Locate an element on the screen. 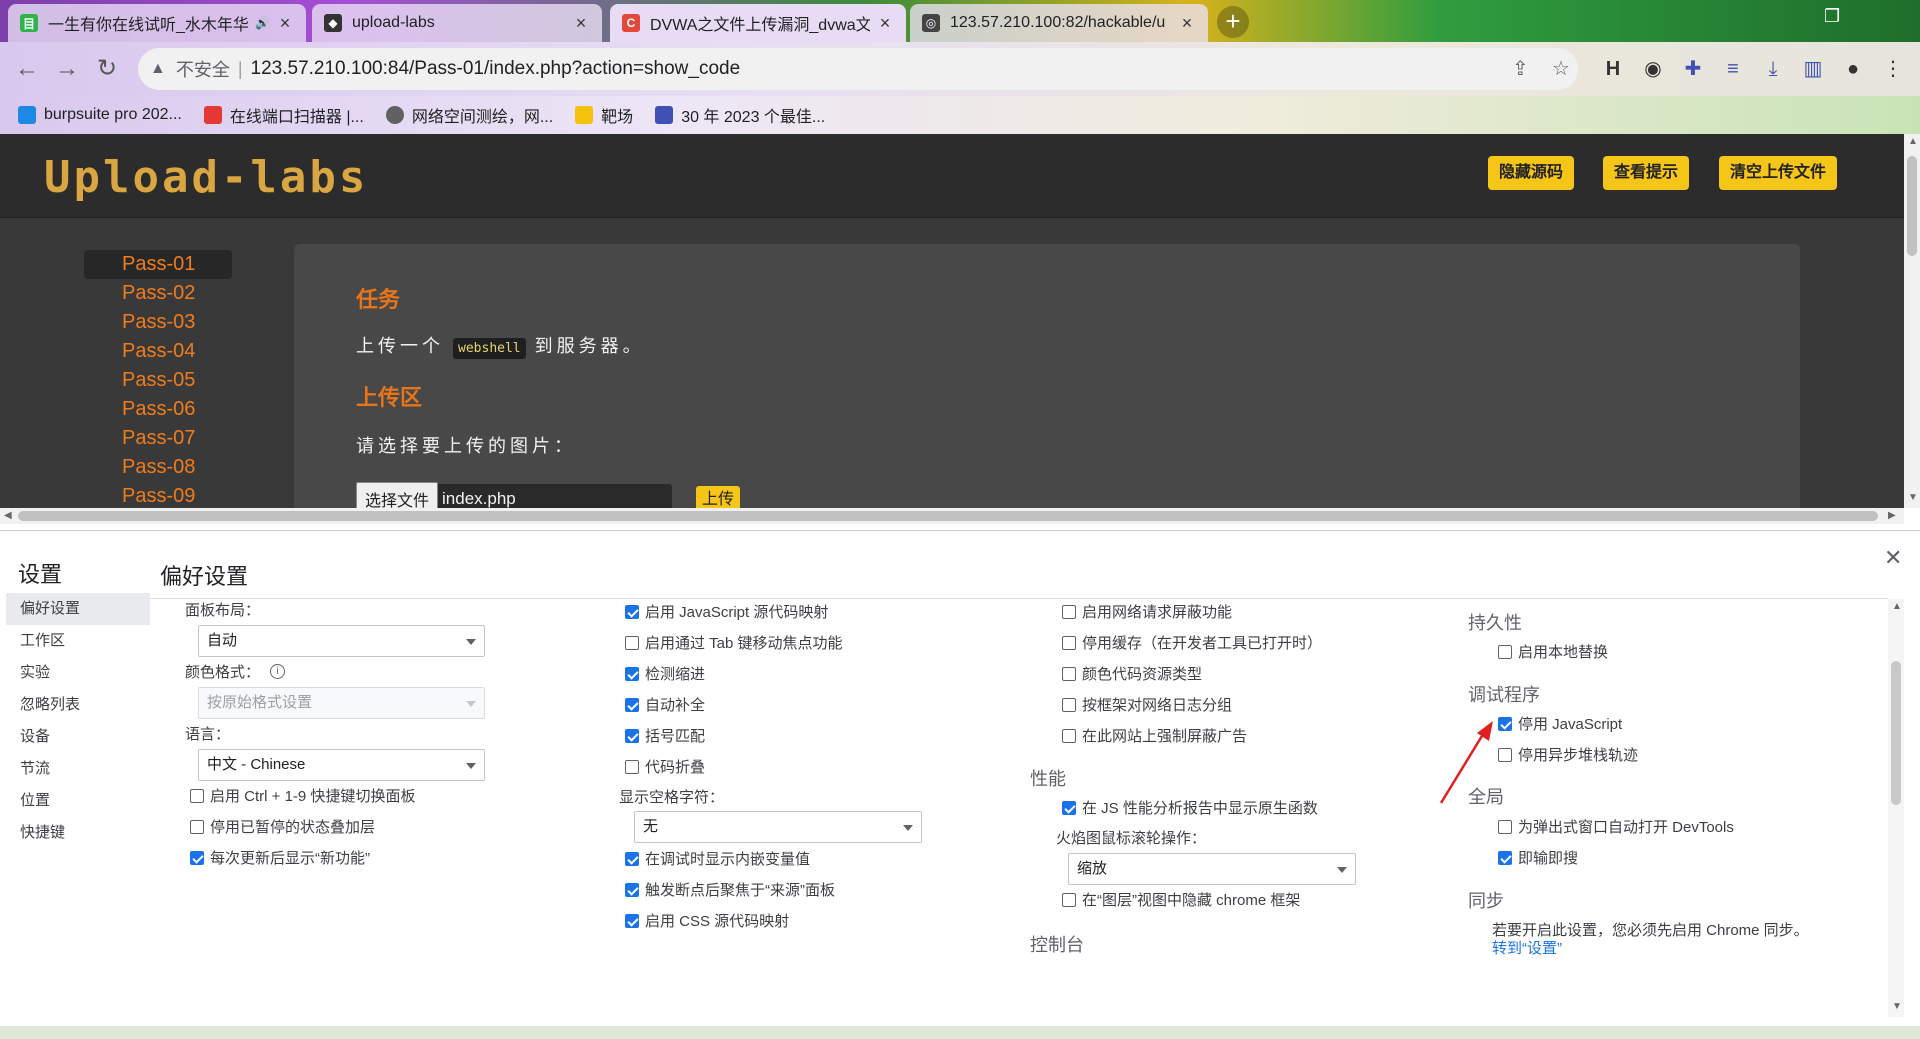 The width and height of the screenshot is (1920, 1039). site-logo: Upload-labs is located at coordinates (206, 177).